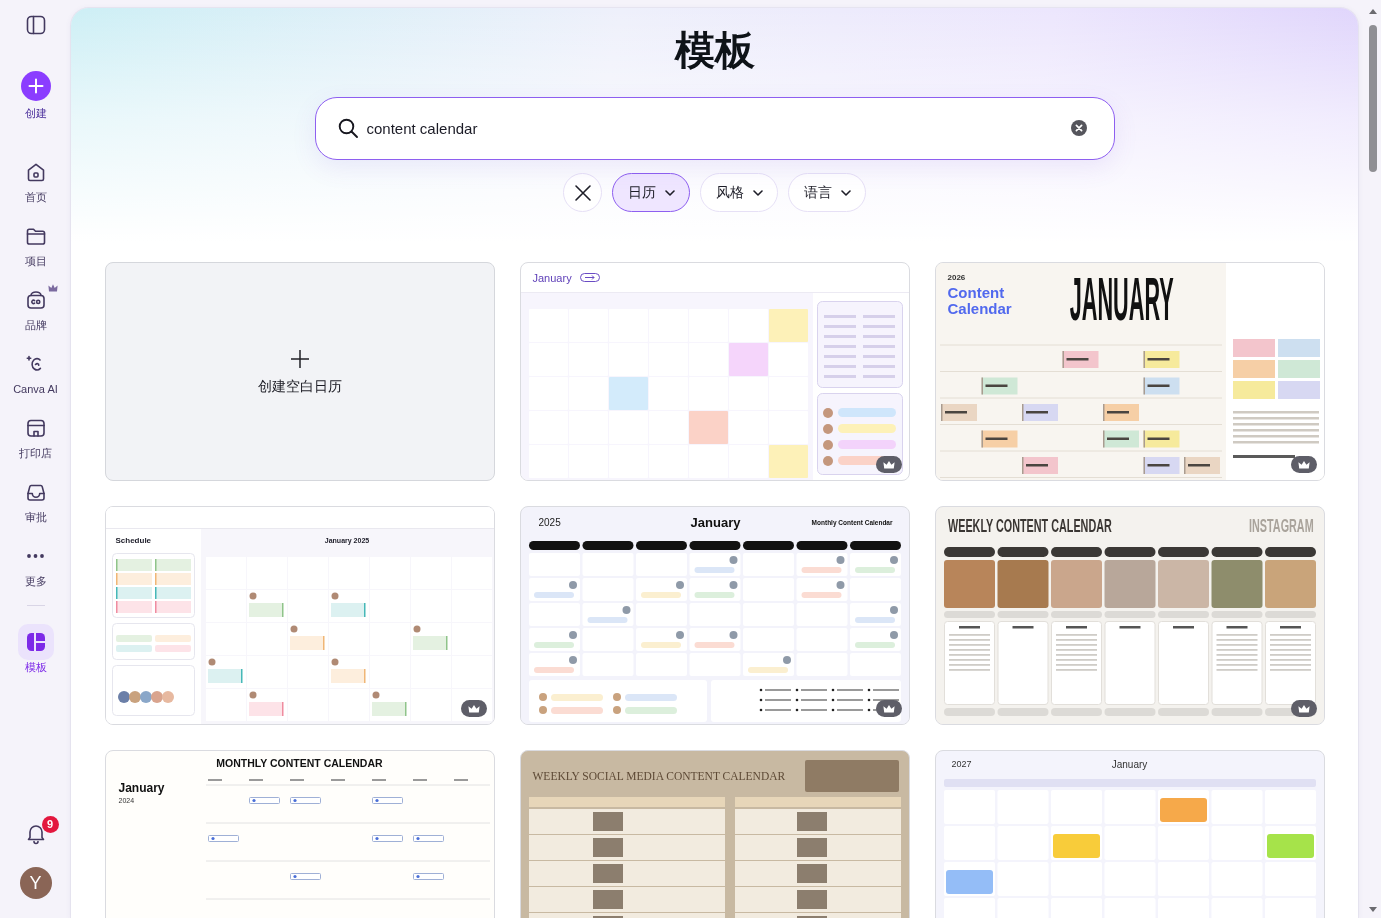  What do you see at coordinates (1281, 526) in the screenshot?
I see `platform-label: INSTAGRAM` at bounding box center [1281, 526].